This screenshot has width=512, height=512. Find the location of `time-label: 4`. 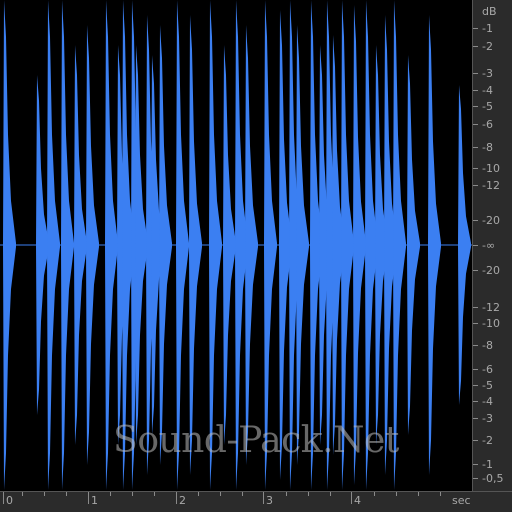

time-label: 4 is located at coordinates (357, 500).